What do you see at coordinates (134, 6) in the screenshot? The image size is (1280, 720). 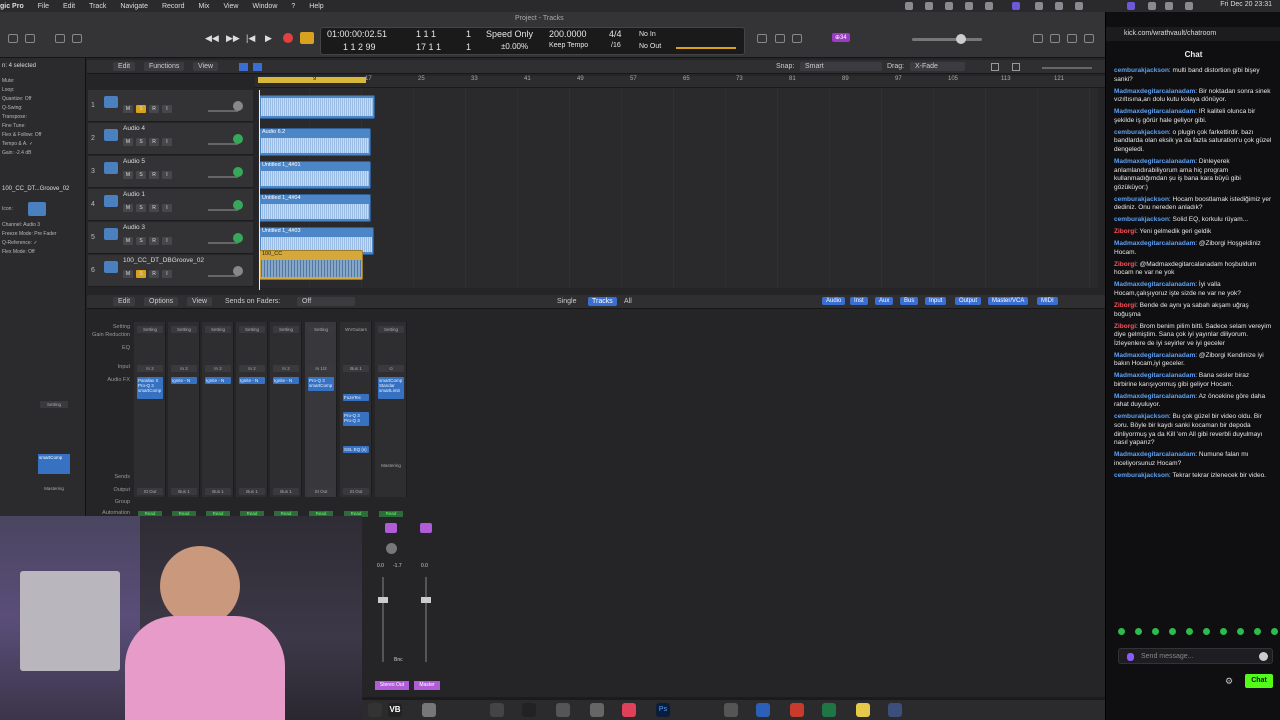 I see `menu-navigate: Navigate` at bounding box center [134, 6].